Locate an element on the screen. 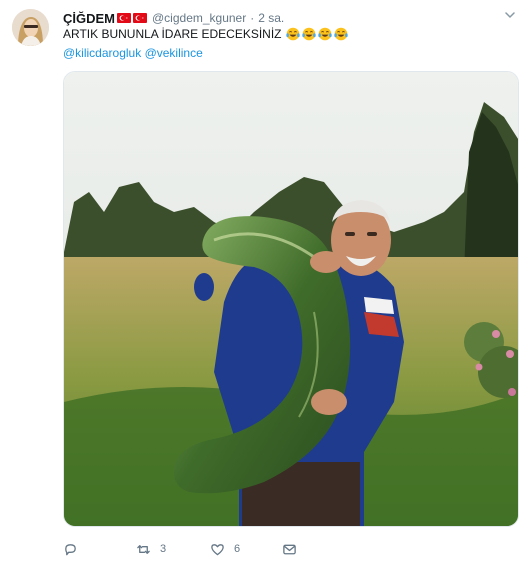 This screenshot has width=527, height=567. mention-link: @kilicdarogluk is located at coordinates (102, 53).